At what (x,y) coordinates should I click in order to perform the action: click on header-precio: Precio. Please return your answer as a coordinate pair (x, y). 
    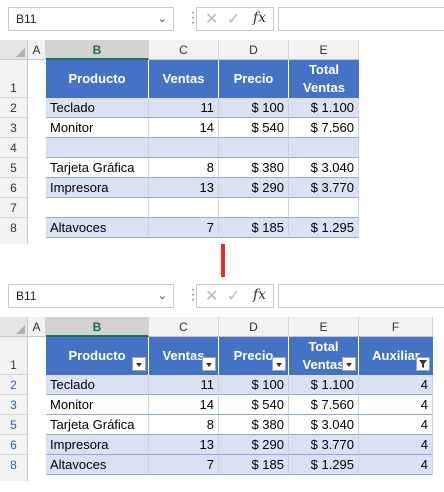
    Looking at the image, I should click on (254, 79).